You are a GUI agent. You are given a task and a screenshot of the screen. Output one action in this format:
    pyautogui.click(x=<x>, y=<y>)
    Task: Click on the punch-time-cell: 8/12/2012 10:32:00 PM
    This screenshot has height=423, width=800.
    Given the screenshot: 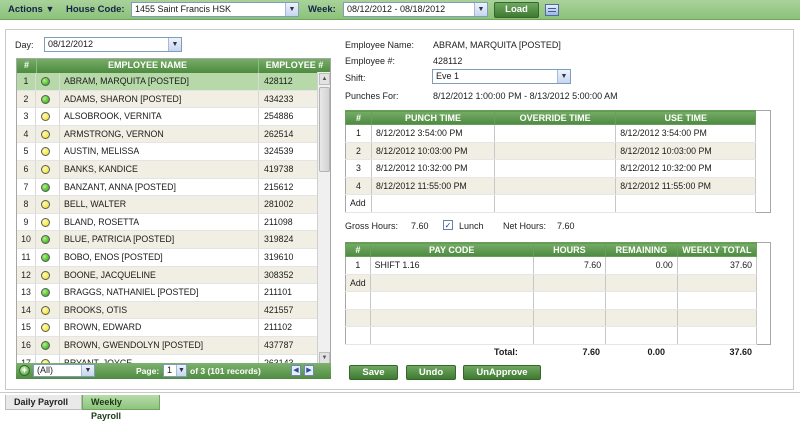 What is the action you would take?
    pyautogui.click(x=433, y=168)
    